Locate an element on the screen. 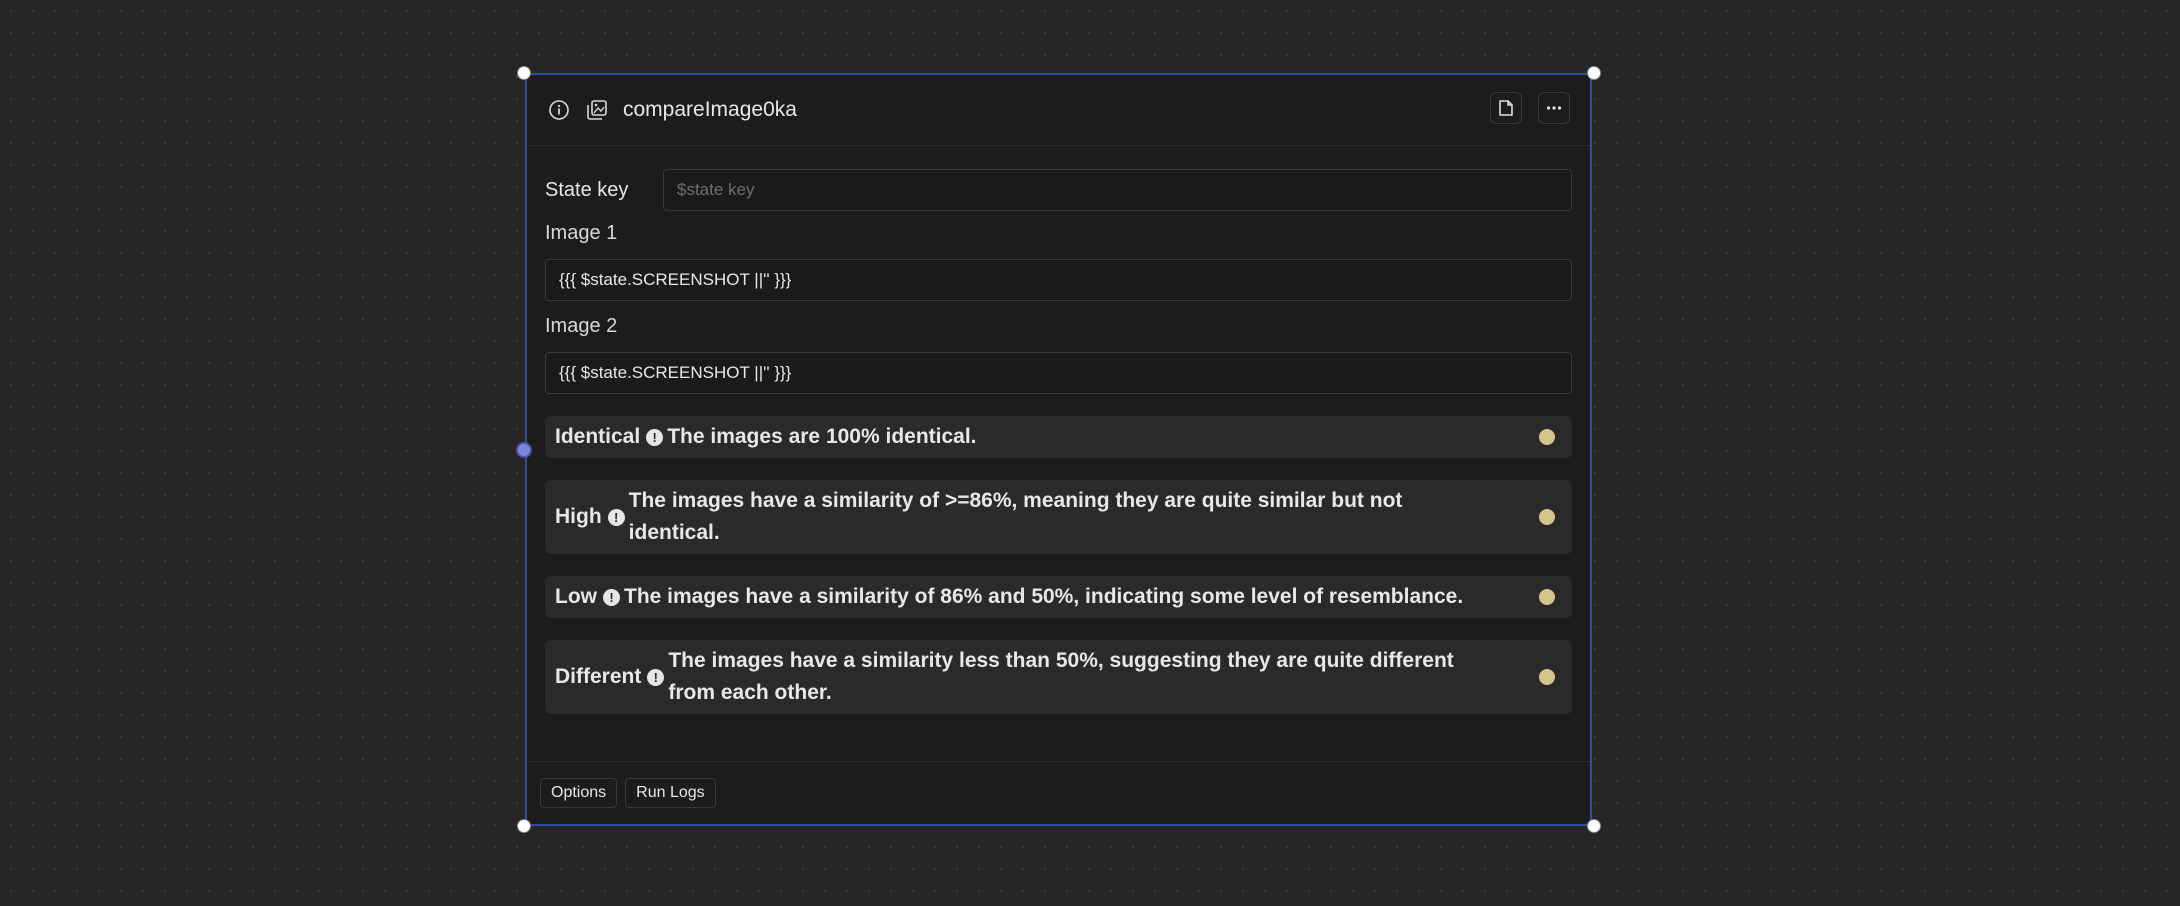 Image resolution: width=2180 pixels, height=906 pixels. document-button is located at coordinates (1506, 108).